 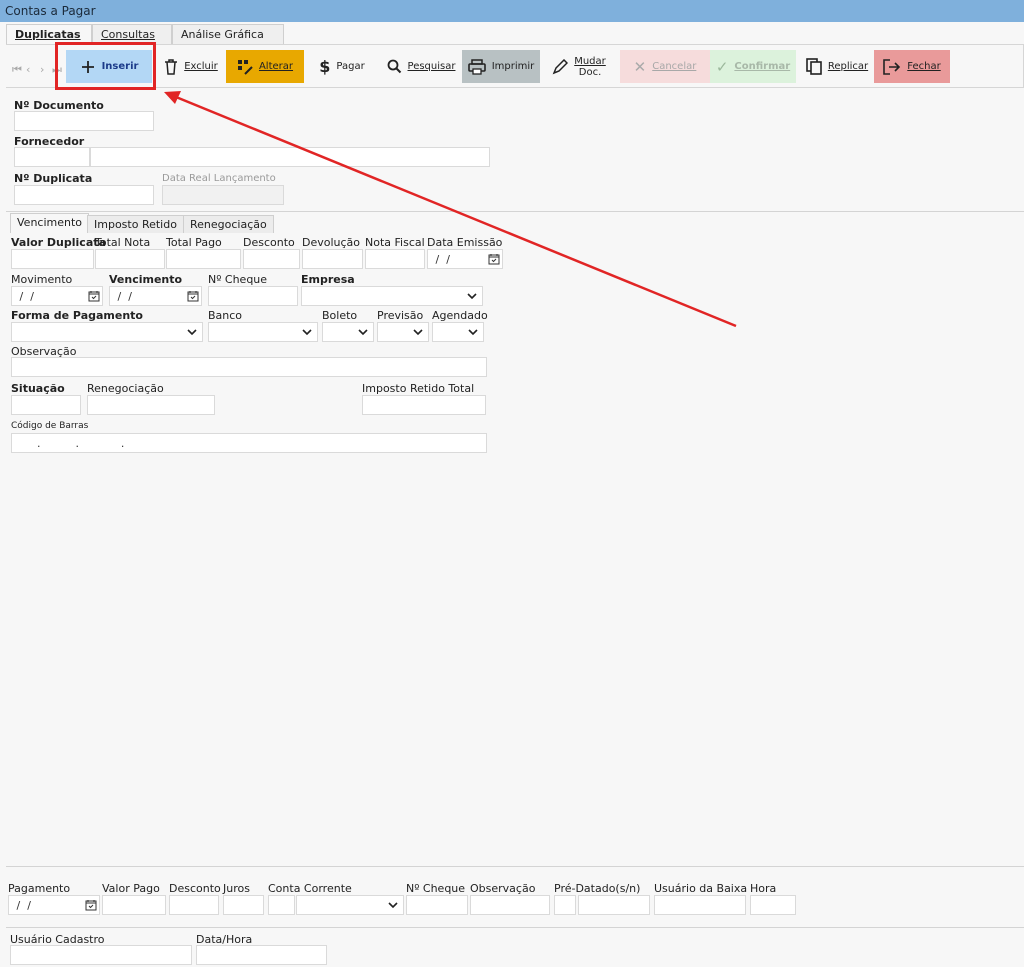 I want to click on fornecedor-name-field, so click(x=290, y=157).